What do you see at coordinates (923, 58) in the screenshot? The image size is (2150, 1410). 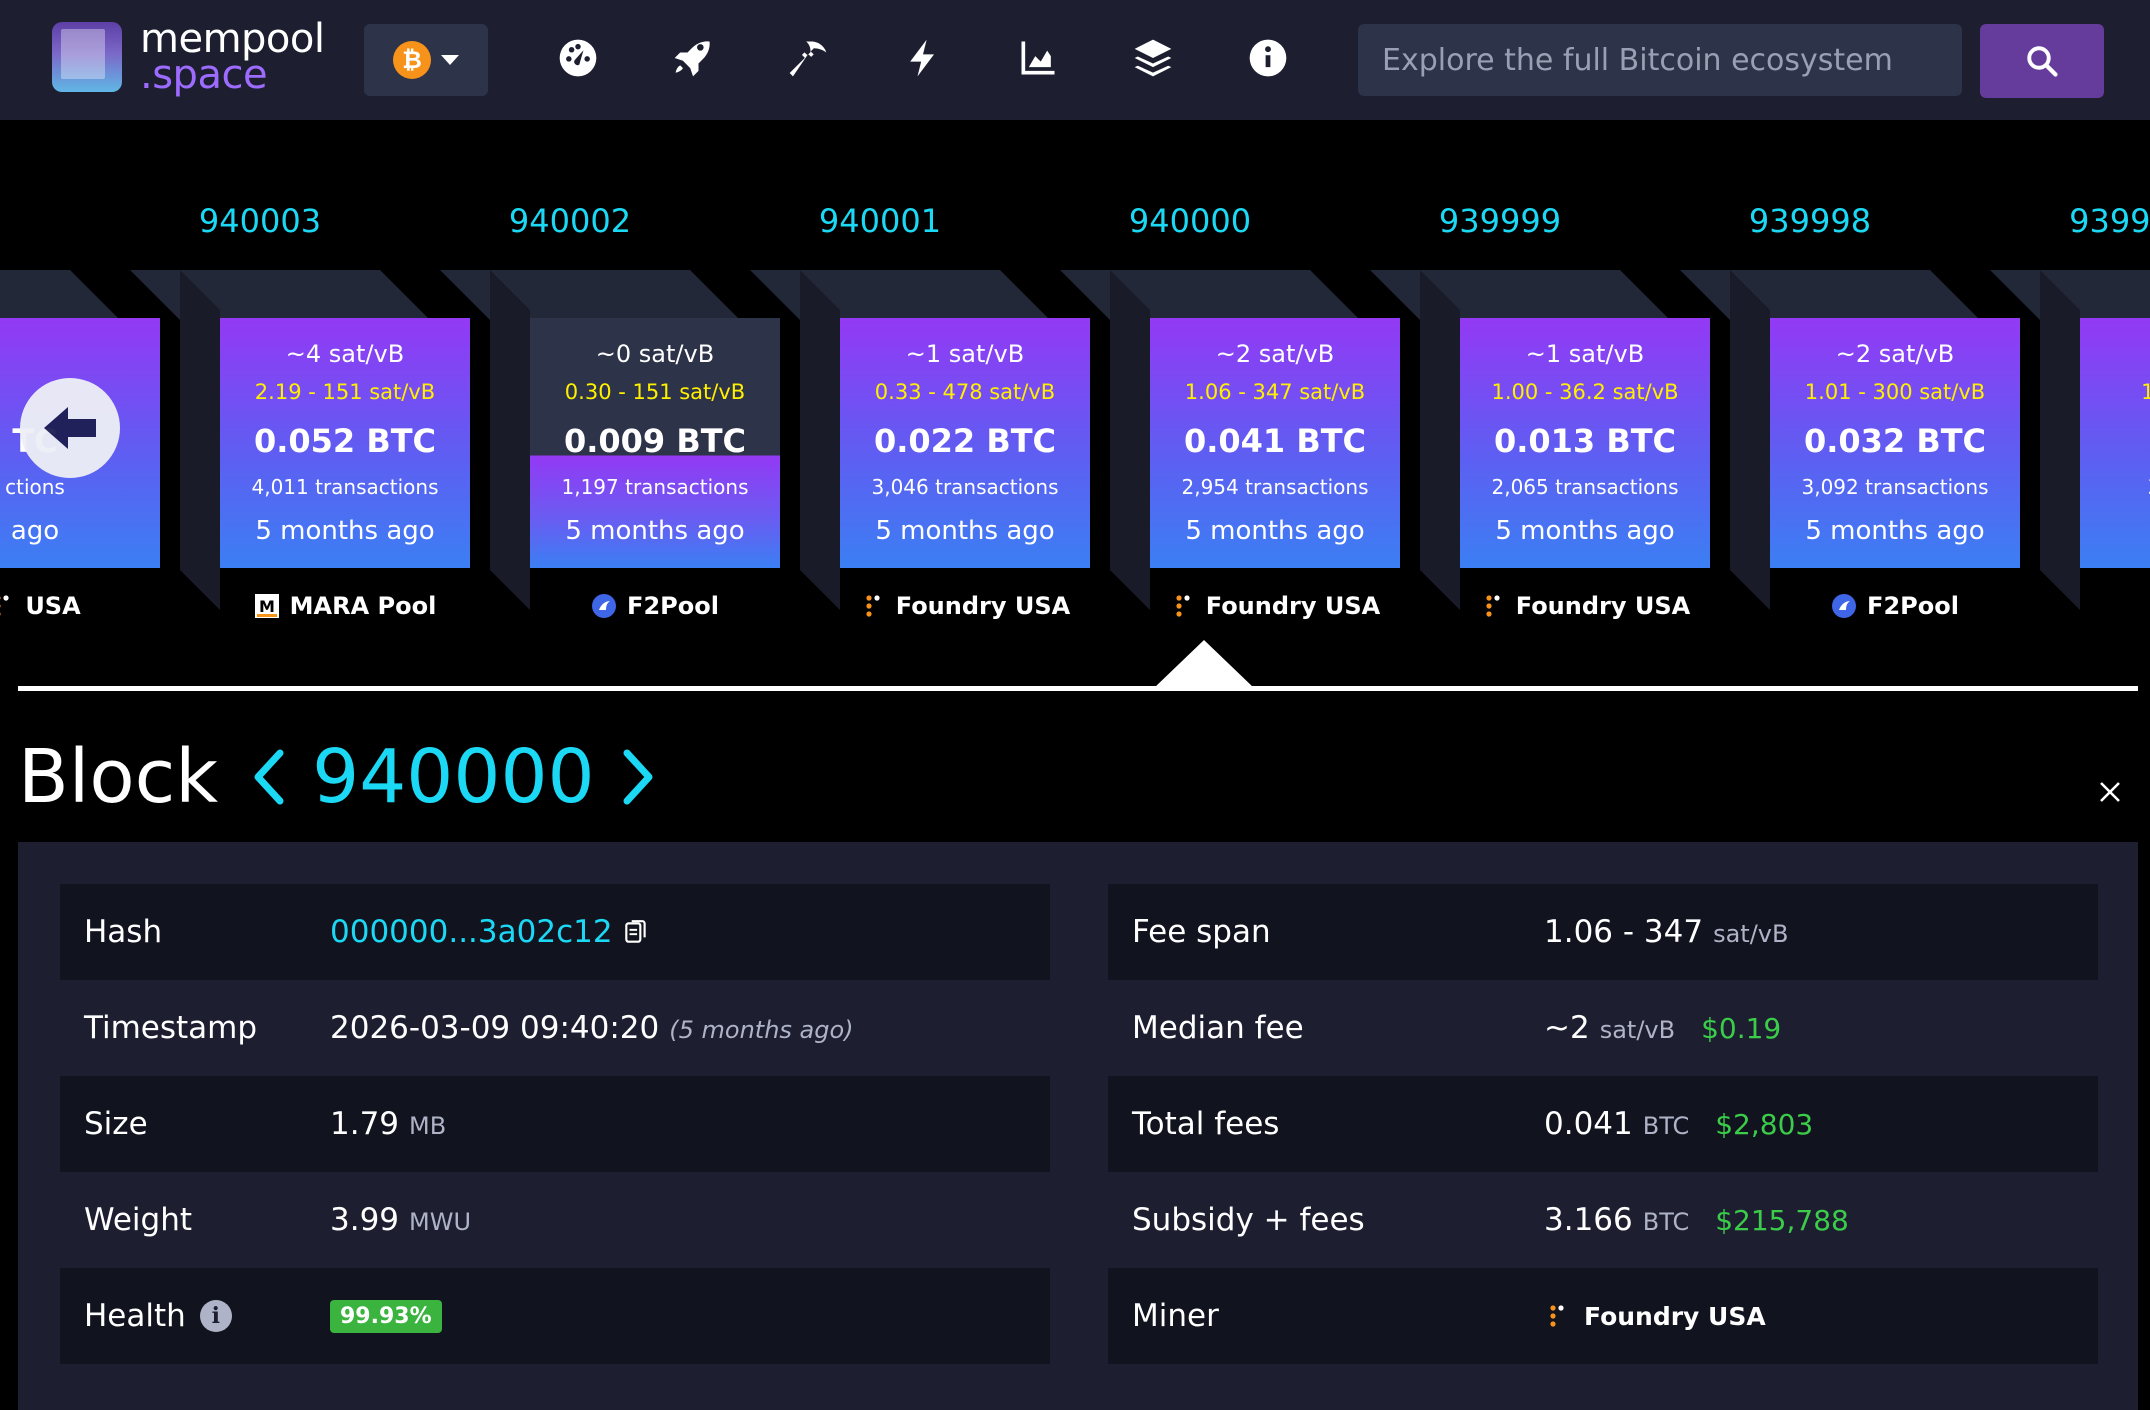 I see `lightning-icon` at bounding box center [923, 58].